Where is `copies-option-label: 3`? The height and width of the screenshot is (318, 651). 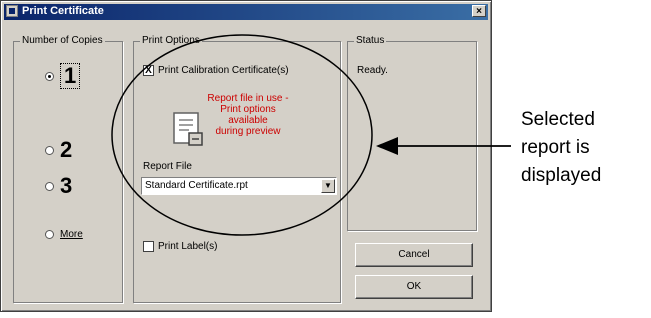
copies-option-label: 3 is located at coordinates (66, 185).